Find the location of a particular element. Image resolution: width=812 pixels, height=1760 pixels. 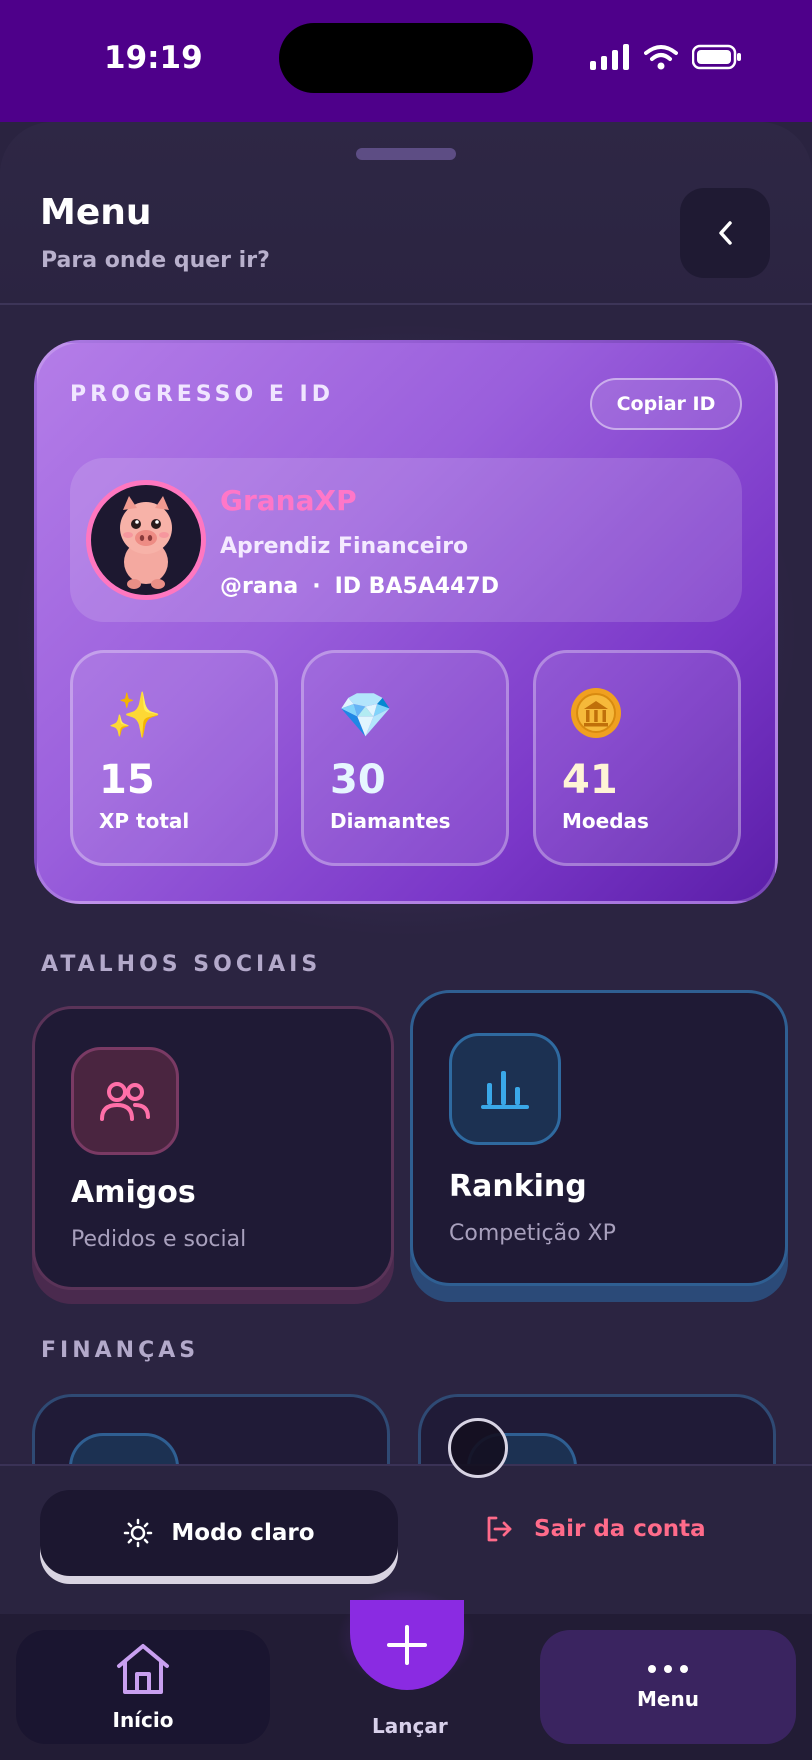

back-button is located at coordinates (725, 233).